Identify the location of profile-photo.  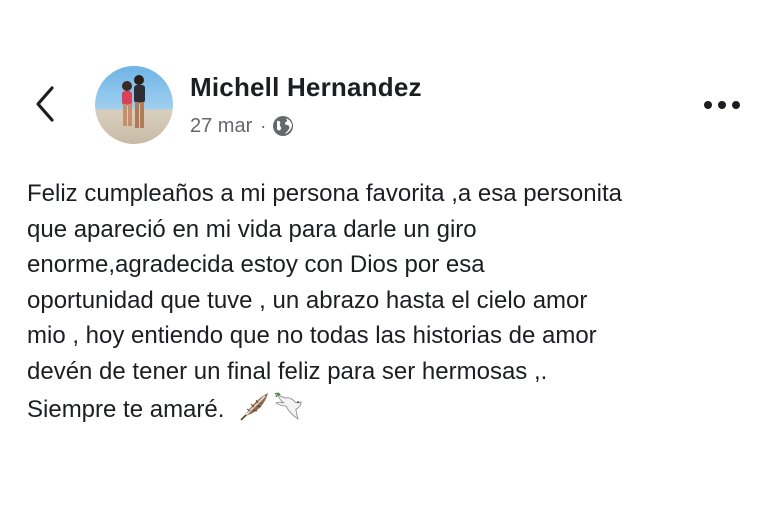
(134, 105).